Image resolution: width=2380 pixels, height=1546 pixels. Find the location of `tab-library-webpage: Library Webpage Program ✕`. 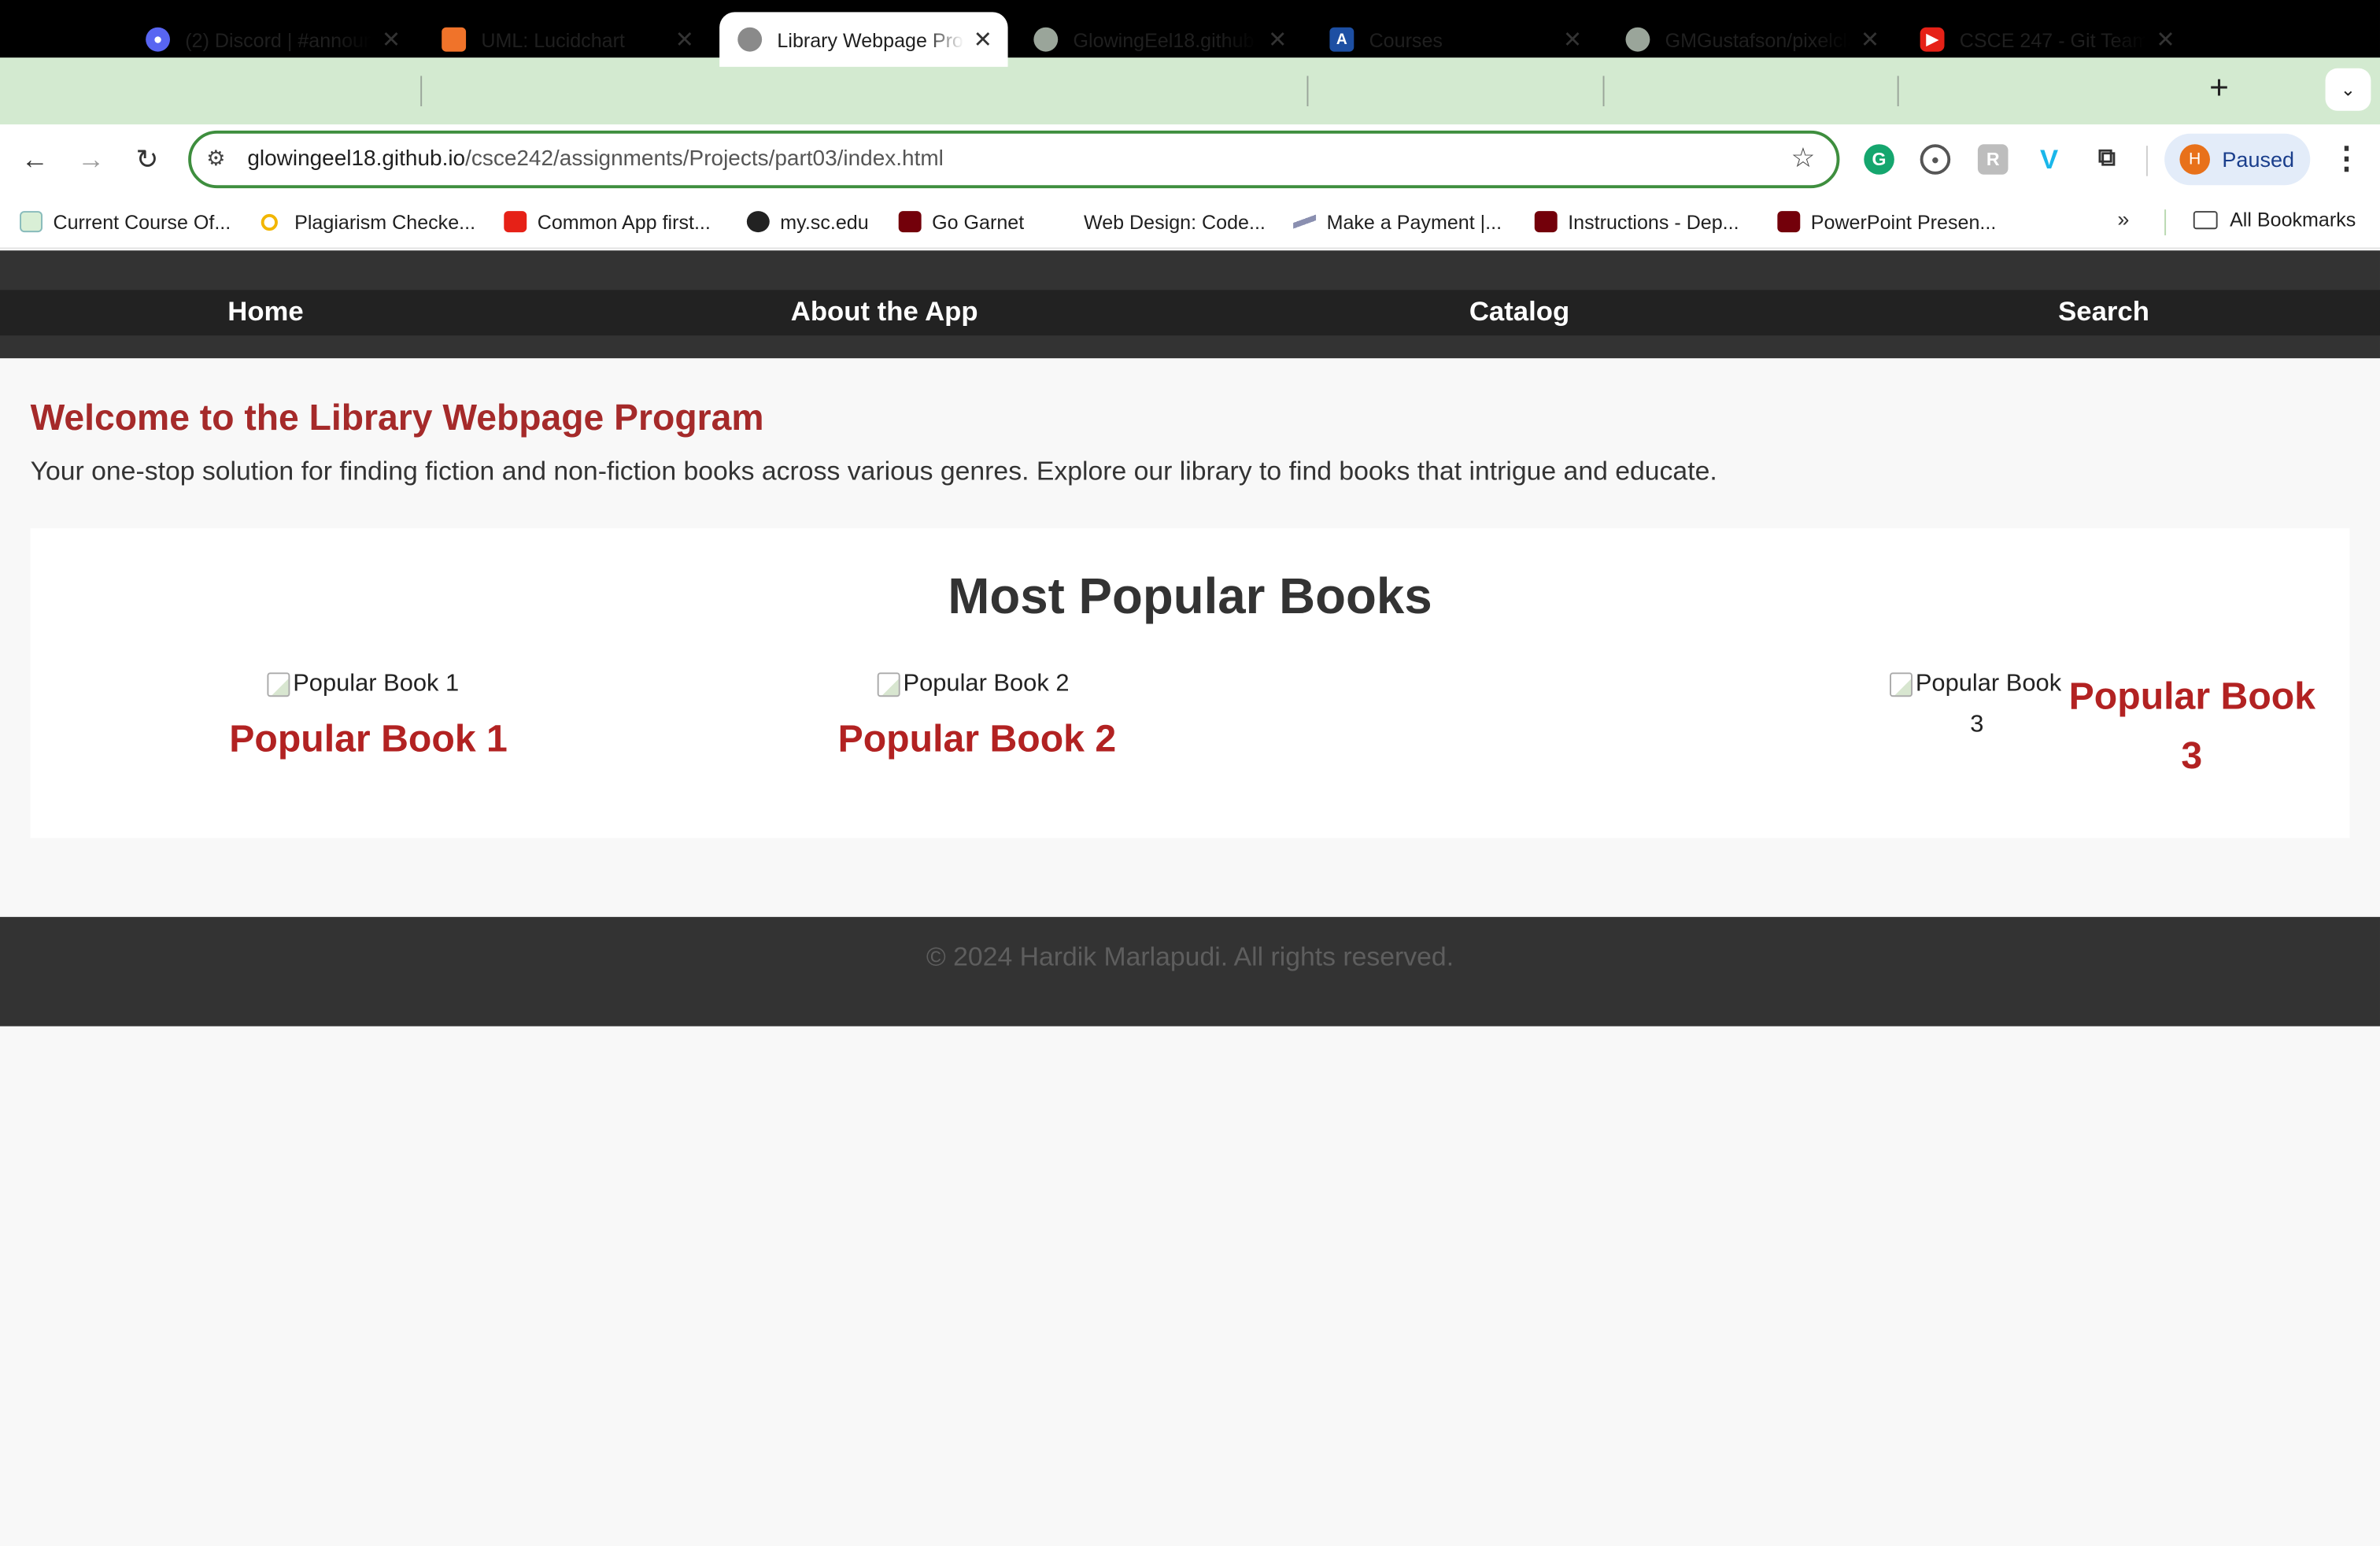

tab-library-webpage: Library Webpage Program ✕ is located at coordinates (863, 39).